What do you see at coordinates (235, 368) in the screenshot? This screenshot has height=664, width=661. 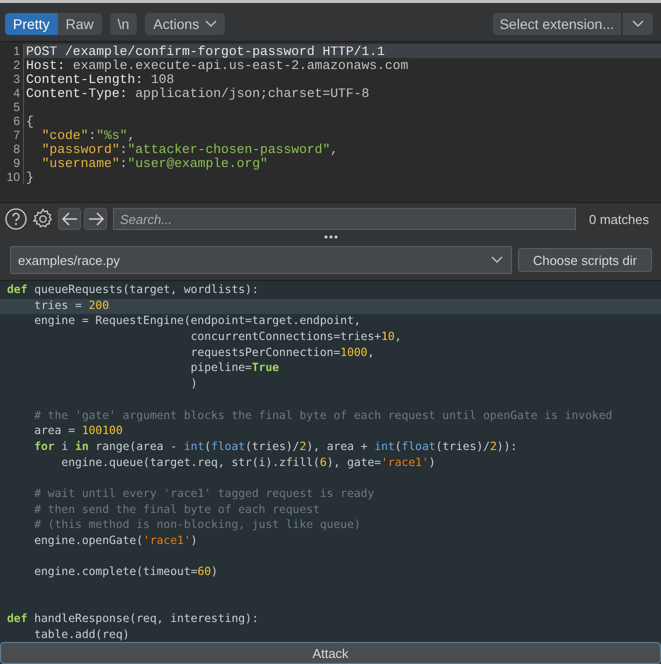 I see `code-line: pipeline=True` at bounding box center [235, 368].